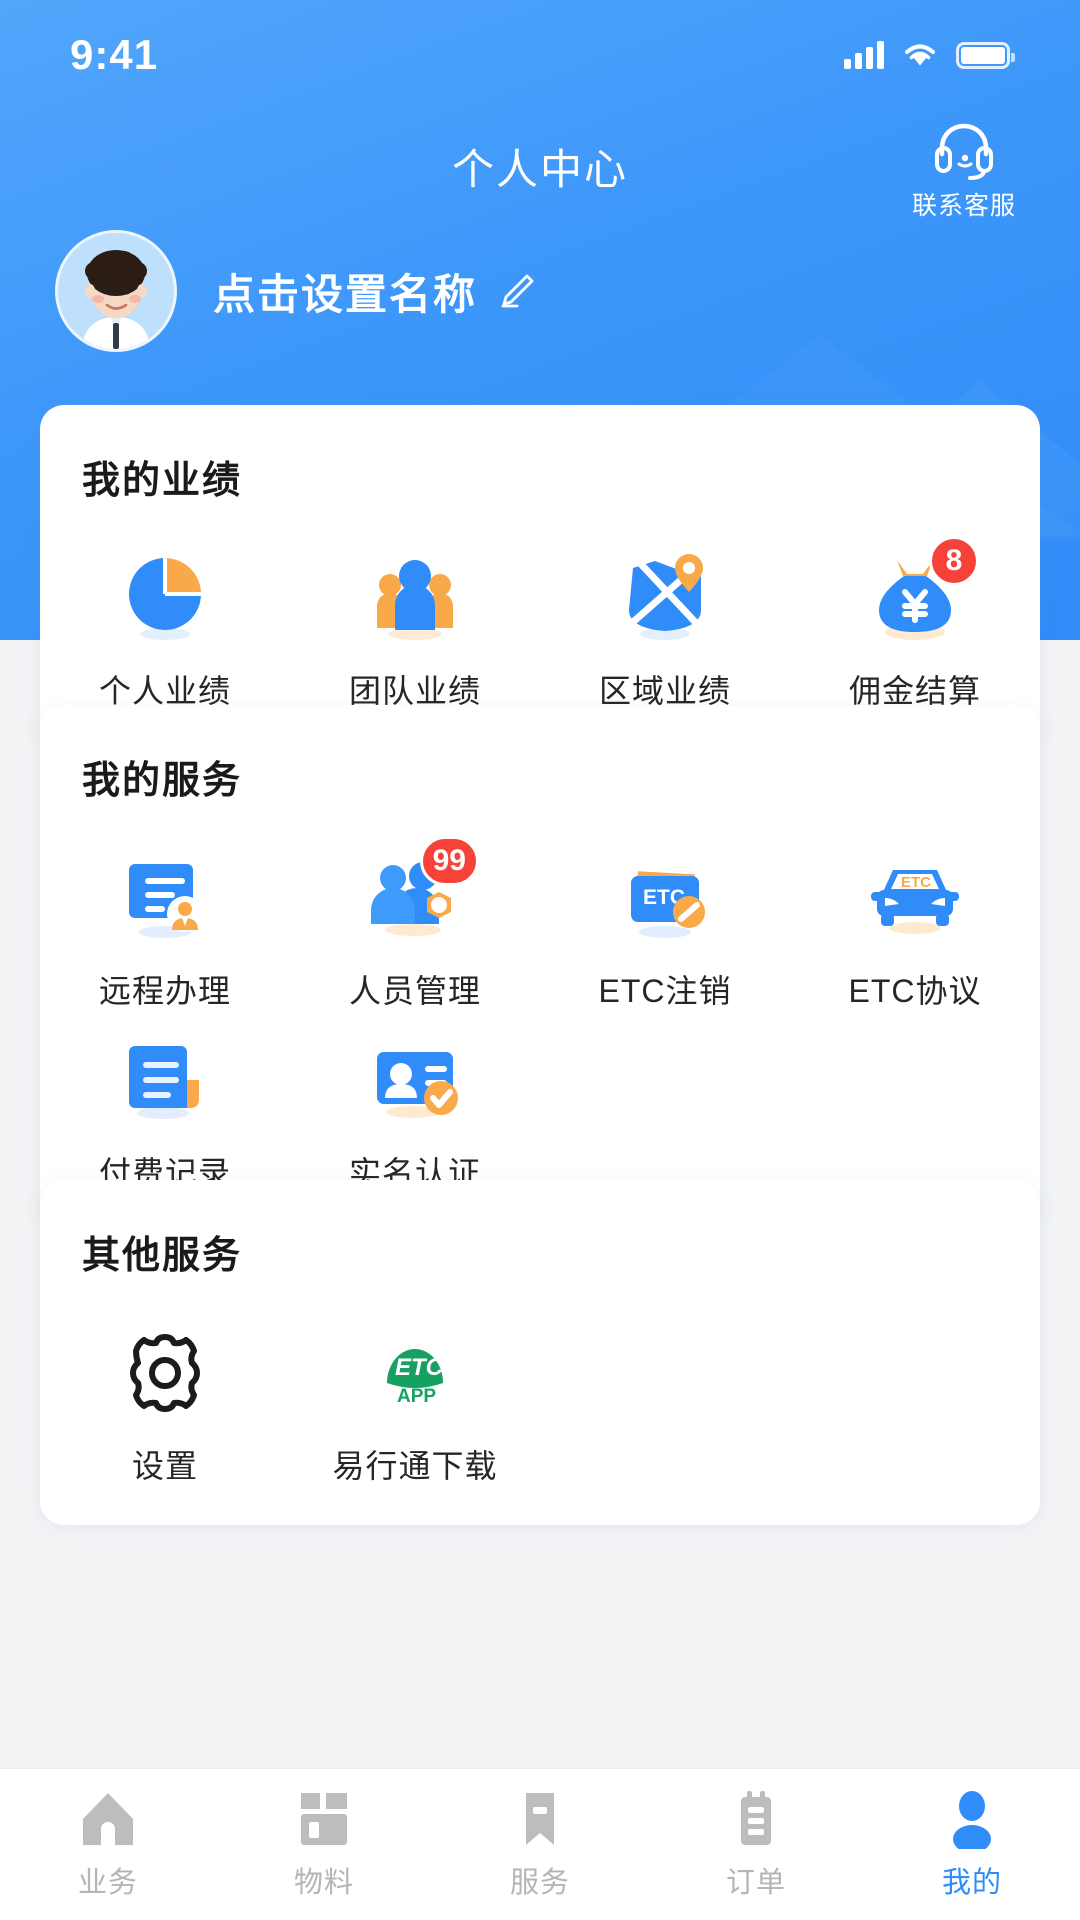 The width and height of the screenshot is (1080, 1920). Describe the element at coordinates (540, 173) in the screenshot. I see `nav-row: 个人中心 联系客服` at that location.